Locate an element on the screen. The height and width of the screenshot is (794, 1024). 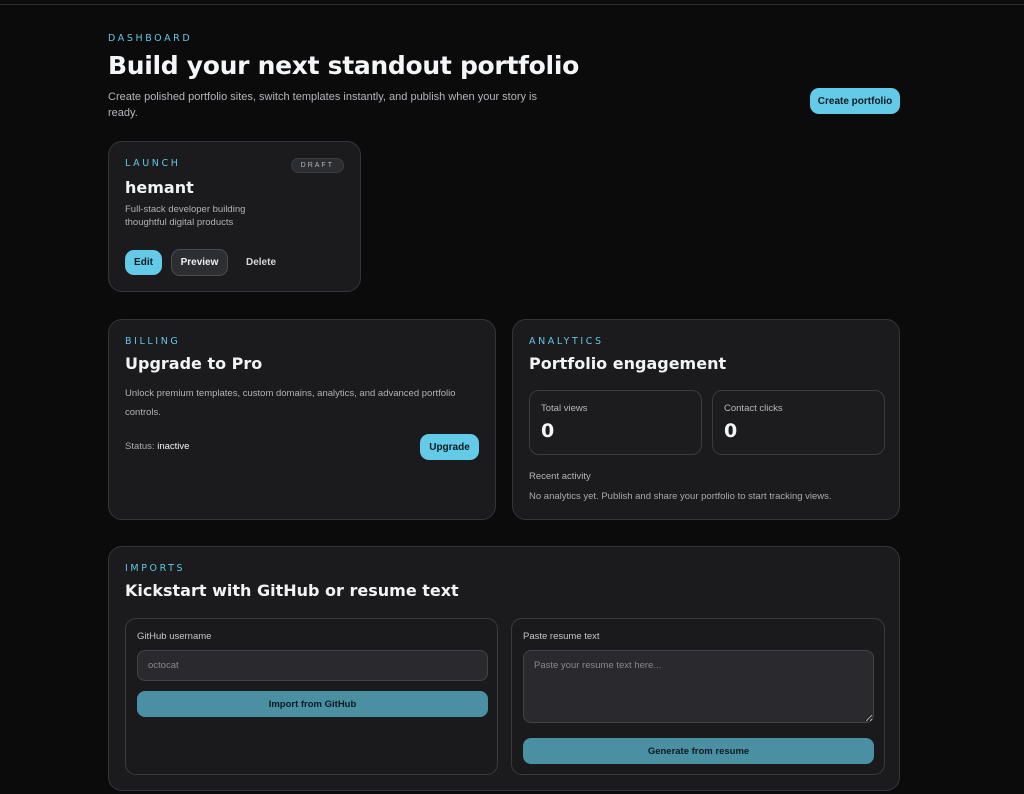
total-views-stat: Total views 0 is located at coordinates (615, 422).